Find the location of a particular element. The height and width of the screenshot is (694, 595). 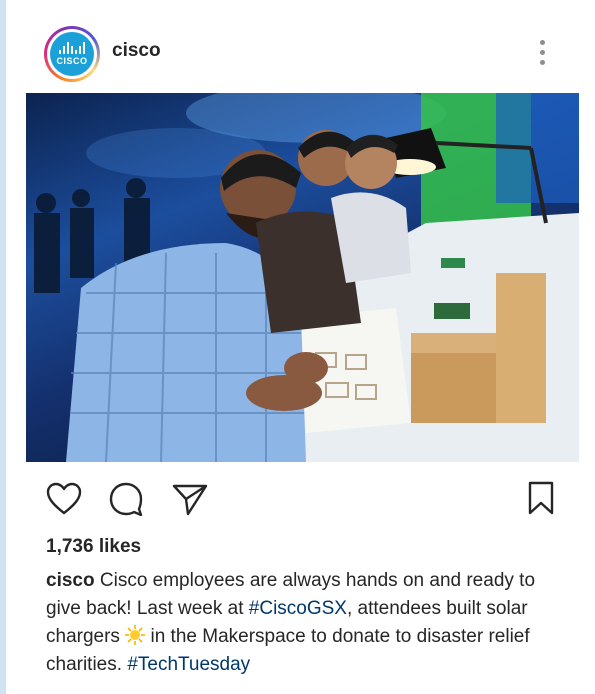

cisco-bars-icon is located at coordinates (72, 48).